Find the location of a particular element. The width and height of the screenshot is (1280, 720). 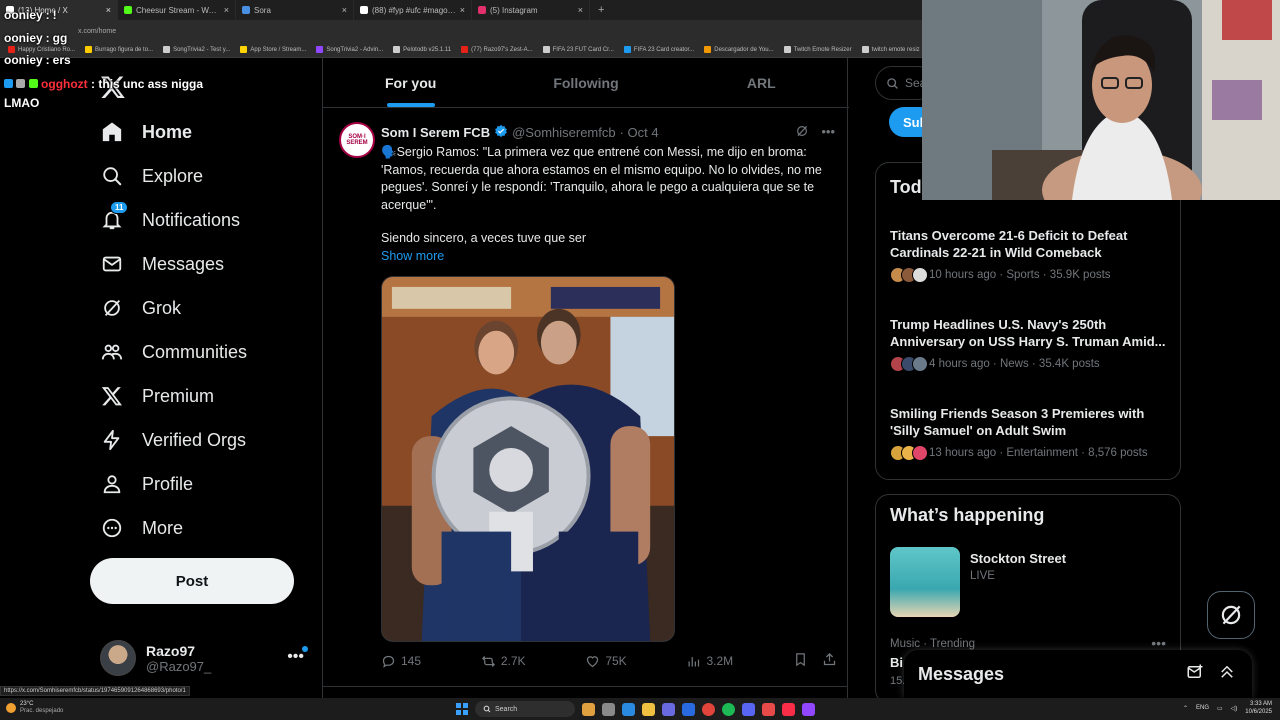

tab-label: (5) Instagram is located at coordinates (514, 10).